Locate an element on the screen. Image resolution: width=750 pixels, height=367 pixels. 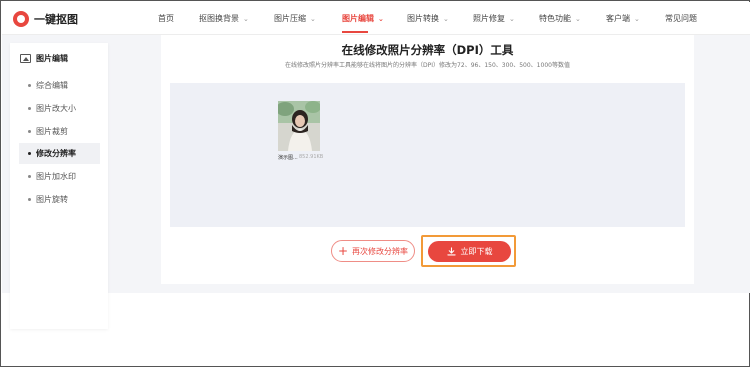
sidebar-heading-label: 图片编辑 is located at coordinates (52, 58).